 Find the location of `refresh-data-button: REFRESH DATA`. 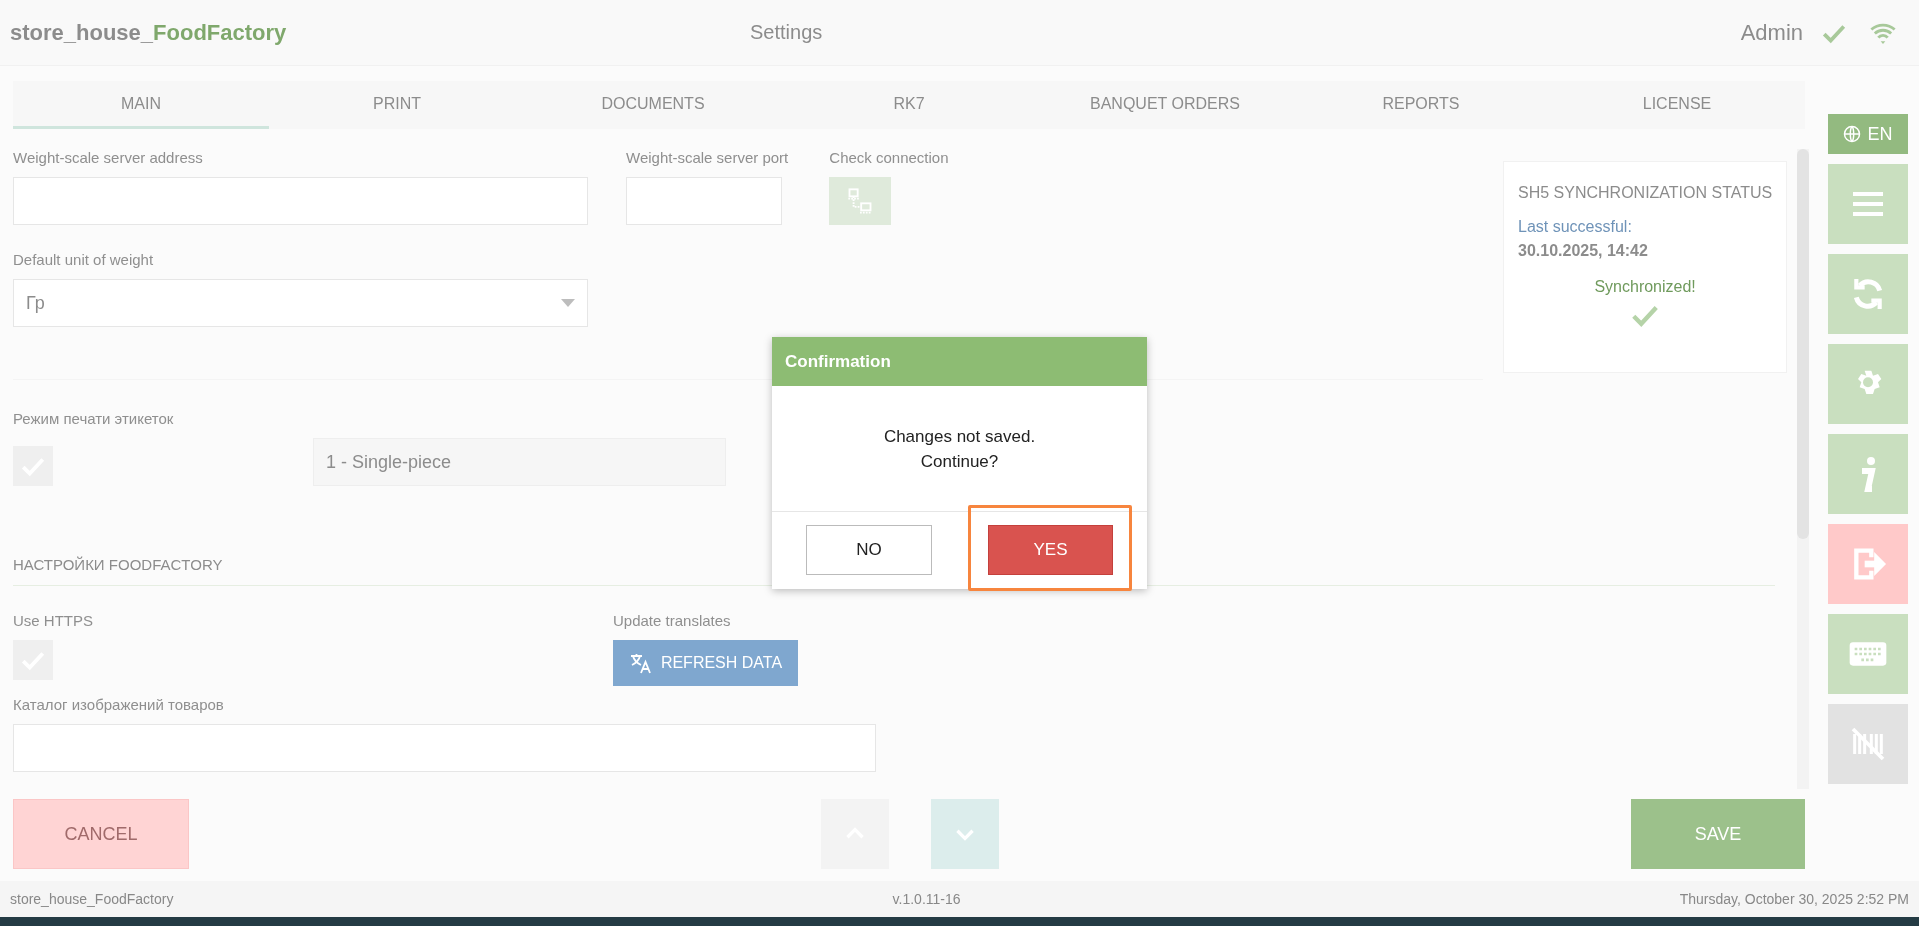

refresh-data-button: REFRESH DATA is located at coordinates (705, 663).